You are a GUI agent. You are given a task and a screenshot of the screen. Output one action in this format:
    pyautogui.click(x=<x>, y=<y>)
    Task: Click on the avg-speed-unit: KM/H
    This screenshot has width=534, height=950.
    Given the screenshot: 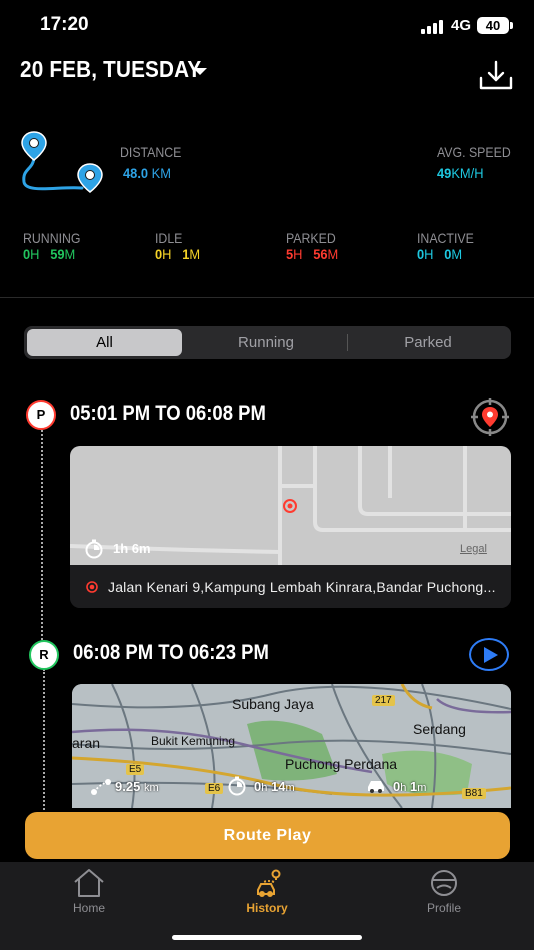 What is the action you would take?
    pyautogui.click(x=467, y=173)
    